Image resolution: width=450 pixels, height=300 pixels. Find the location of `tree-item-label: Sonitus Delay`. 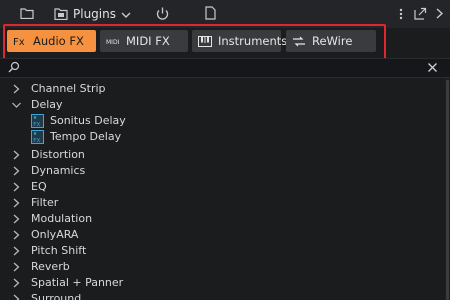

tree-item-label: Sonitus Delay is located at coordinates (88, 120).